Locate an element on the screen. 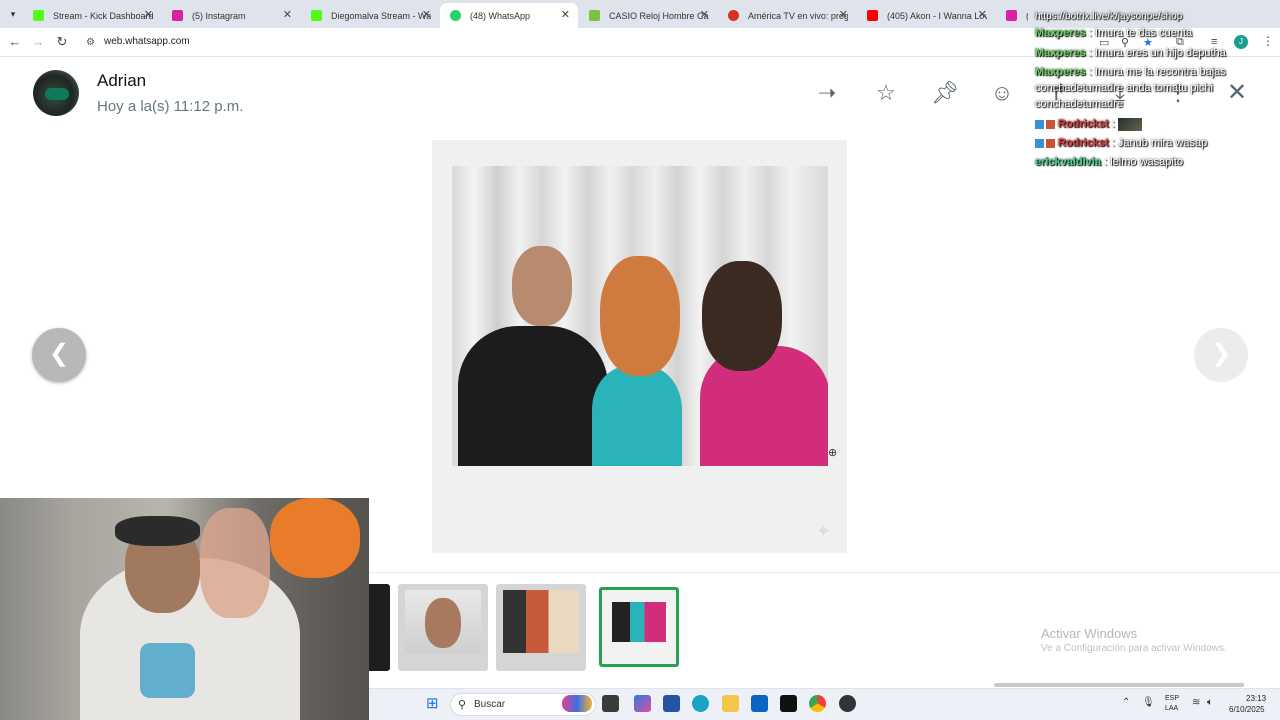 This screenshot has width=1280, height=720. store-icon is located at coordinates (671, 703).